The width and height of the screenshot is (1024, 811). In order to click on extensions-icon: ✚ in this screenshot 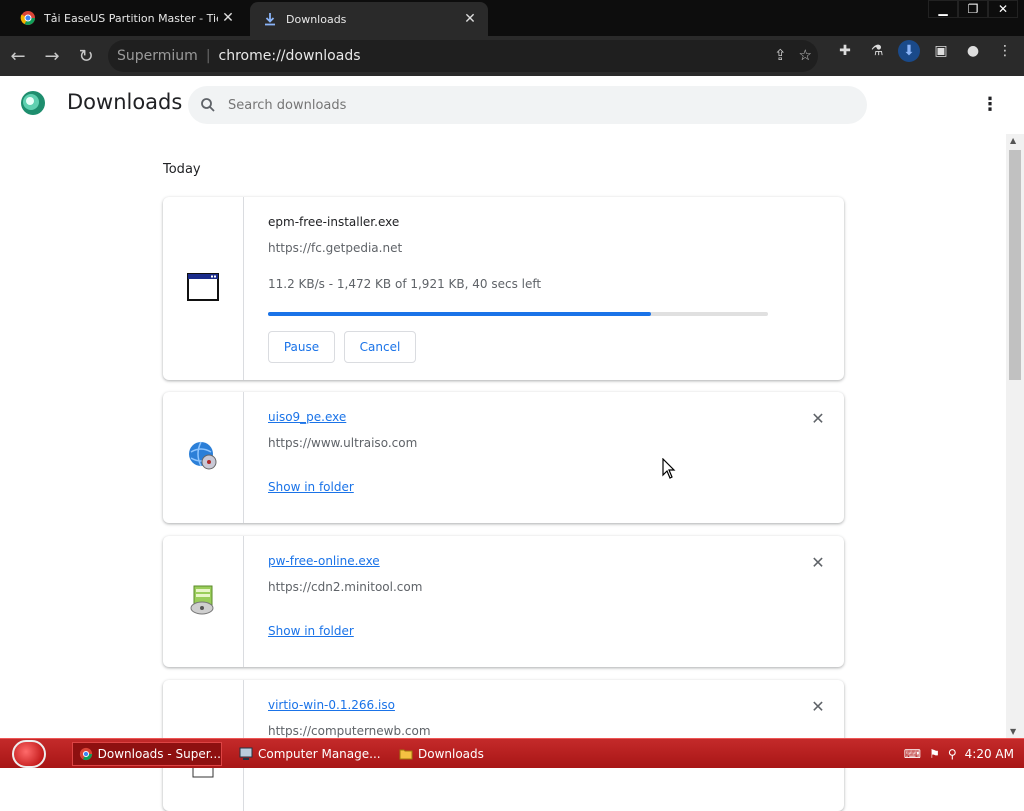, I will do `click(845, 51)`.